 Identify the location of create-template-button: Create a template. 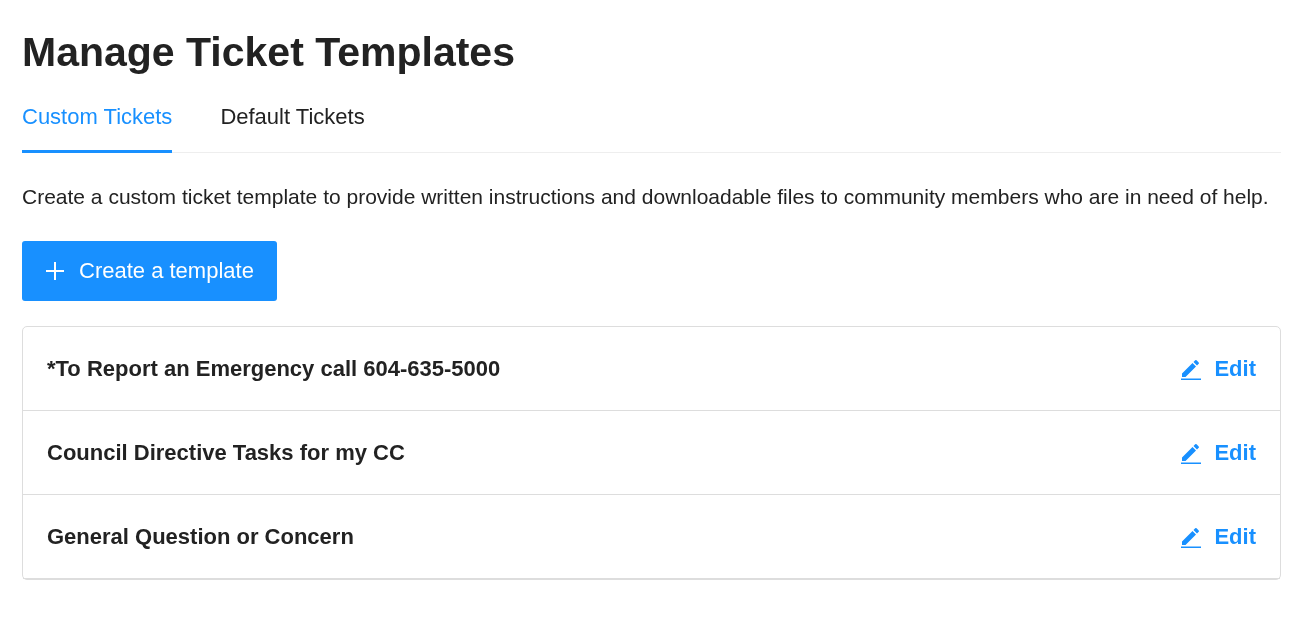
(149, 271).